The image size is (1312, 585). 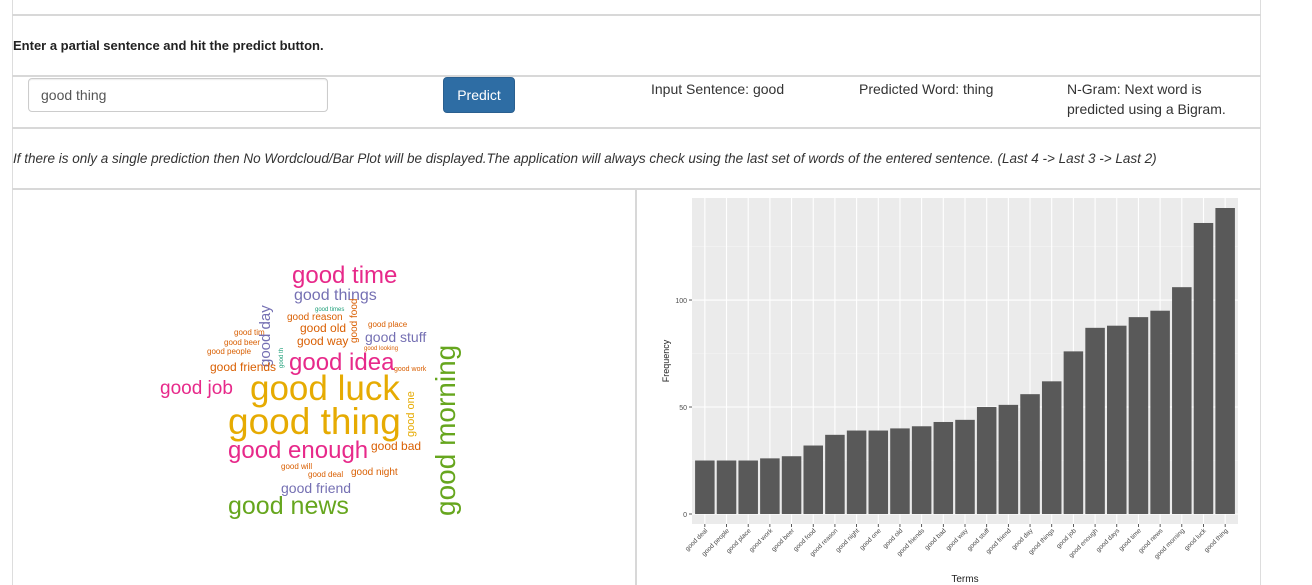 I want to click on wc-word: good day, so click(x=265, y=336).